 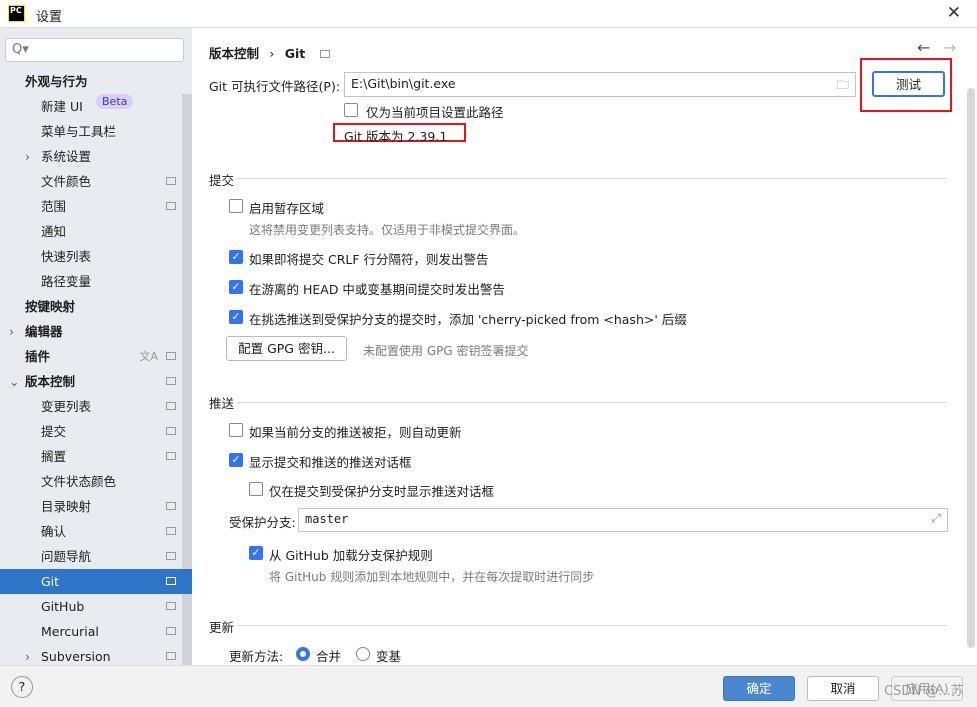 I want to click on sidebar-item-label: 编辑器, so click(x=44, y=331).